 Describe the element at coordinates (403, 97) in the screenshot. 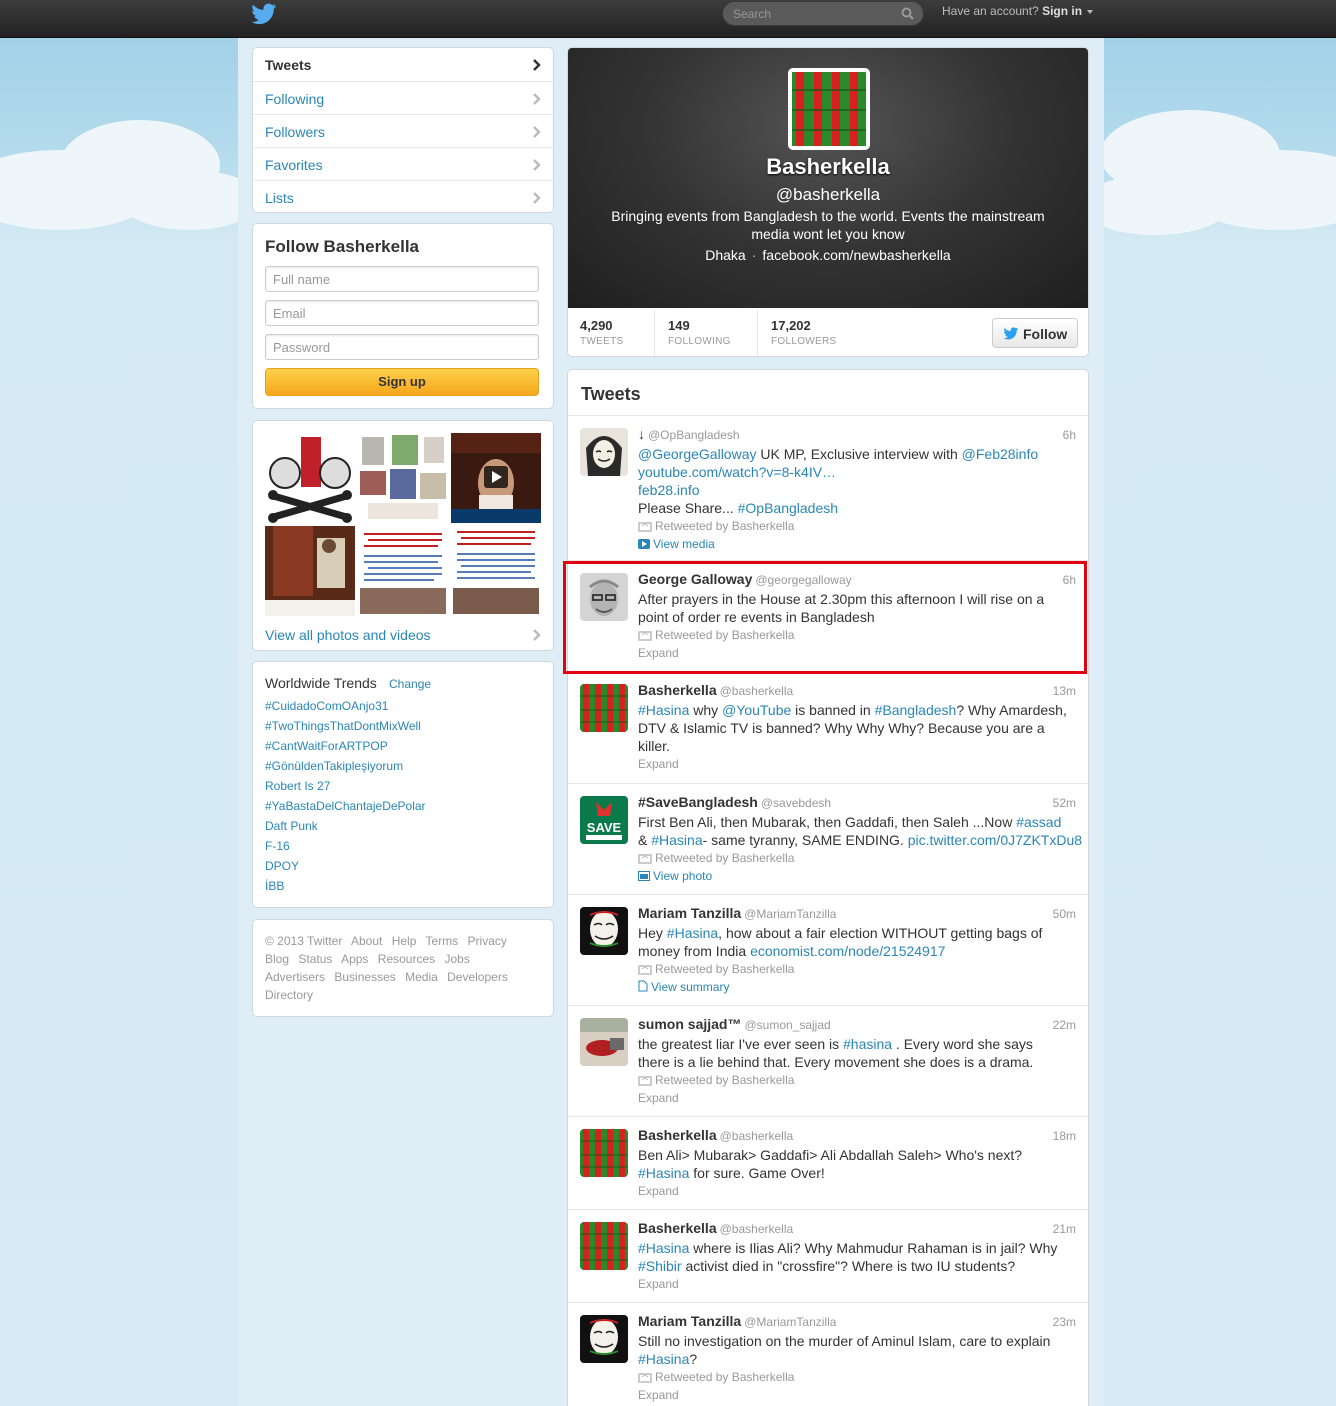

I see `nav-item-following: Following` at that location.